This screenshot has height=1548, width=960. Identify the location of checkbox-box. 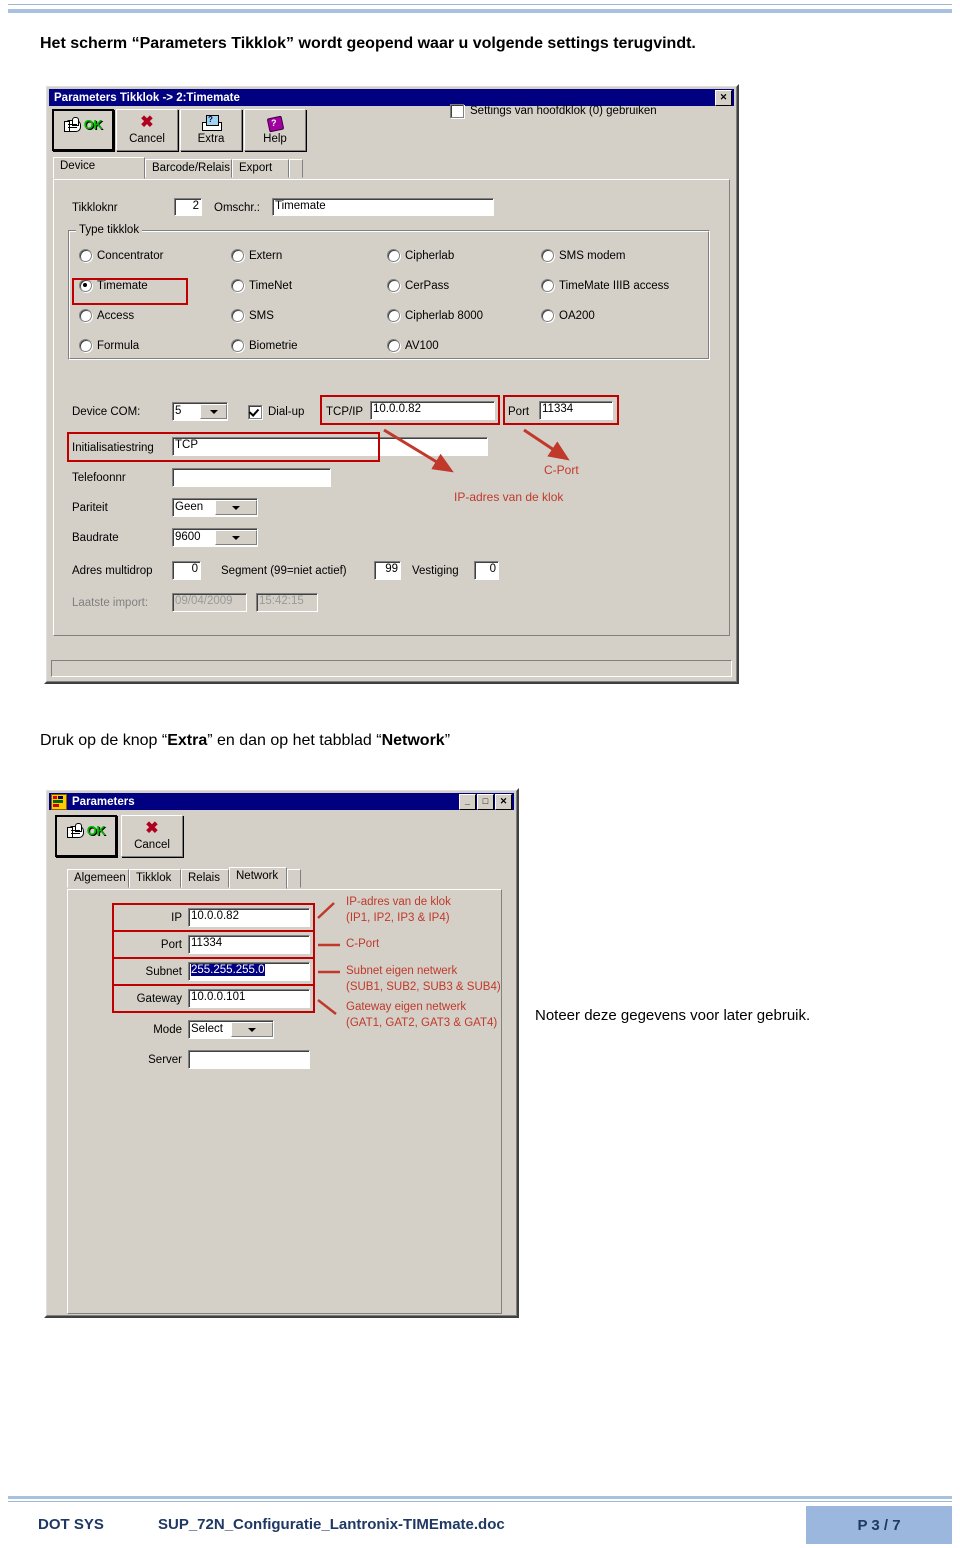
(255, 412).